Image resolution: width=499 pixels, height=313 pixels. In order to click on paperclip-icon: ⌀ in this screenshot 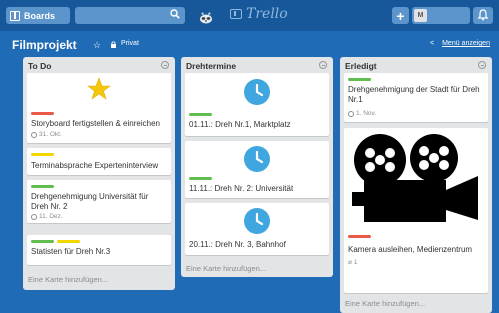, I will do `click(350, 262)`.